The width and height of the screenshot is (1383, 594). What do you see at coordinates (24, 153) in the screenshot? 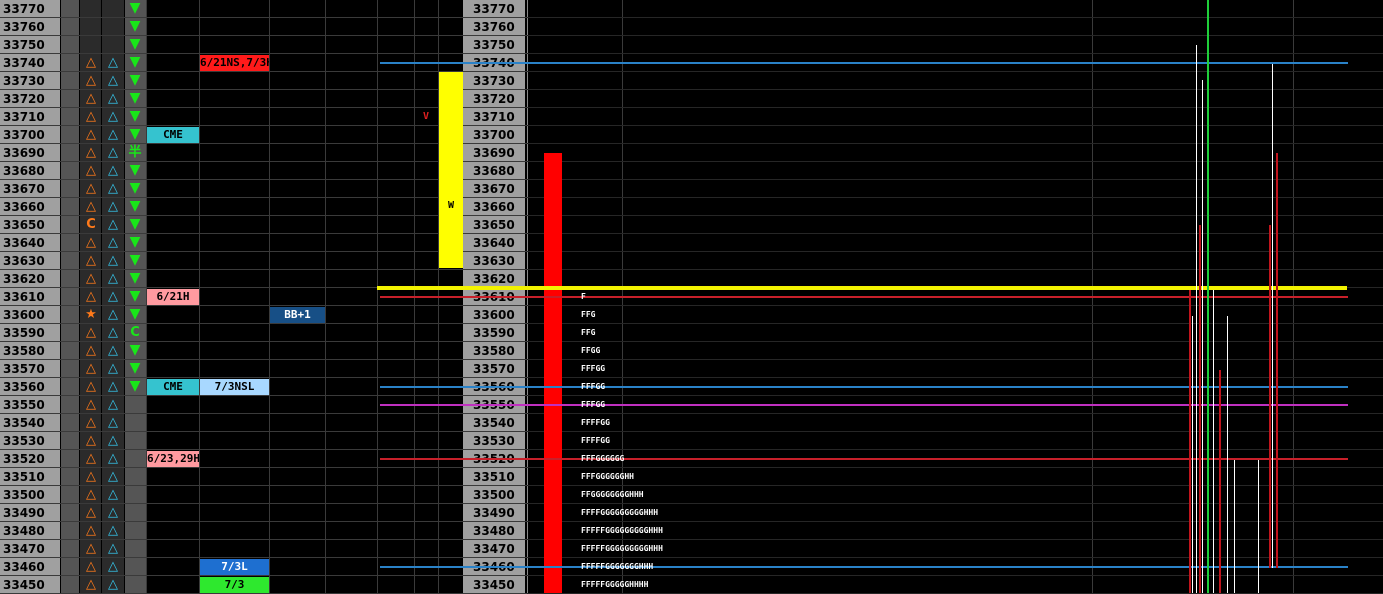
I see `price-label-left: 33690` at bounding box center [24, 153].